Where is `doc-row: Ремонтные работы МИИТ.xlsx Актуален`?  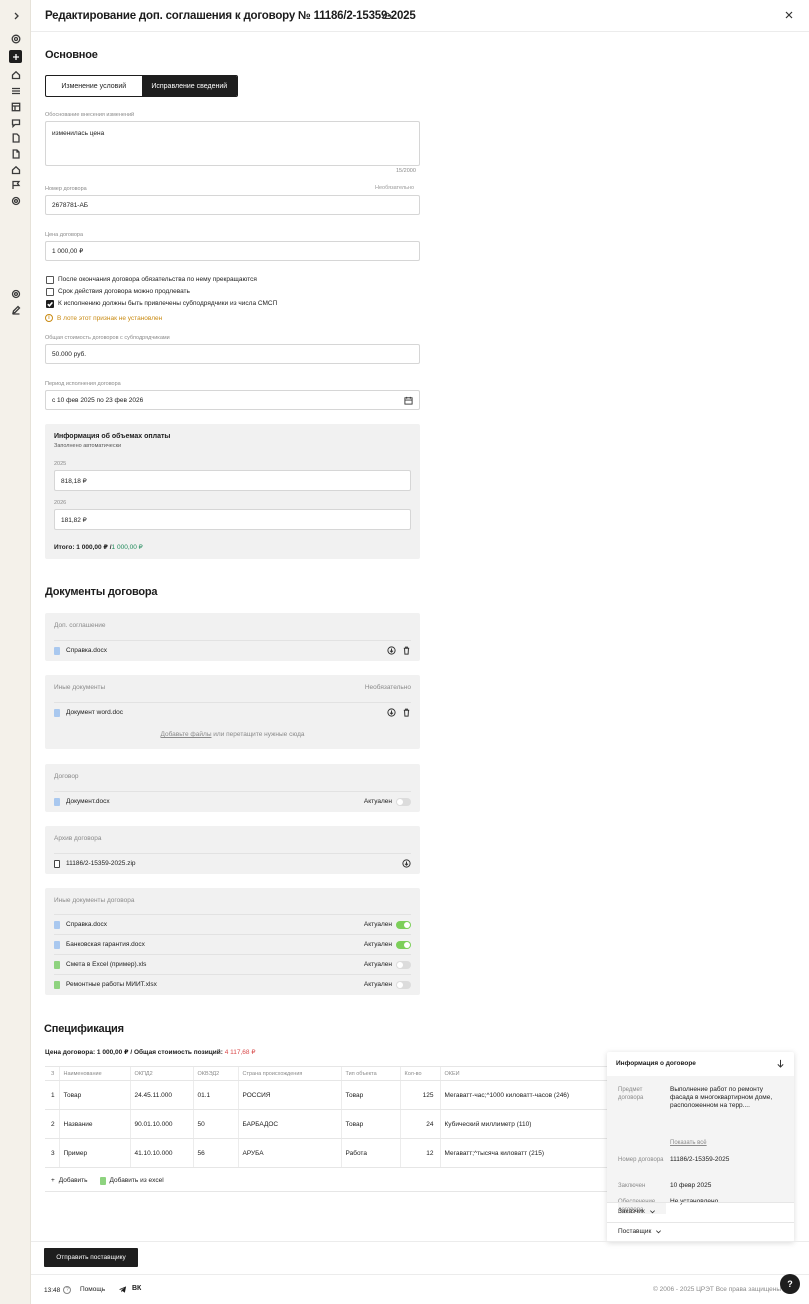
doc-row: Ремонтные работы МИИТ.xlsx Актуален is located at coordinates (232, 984).